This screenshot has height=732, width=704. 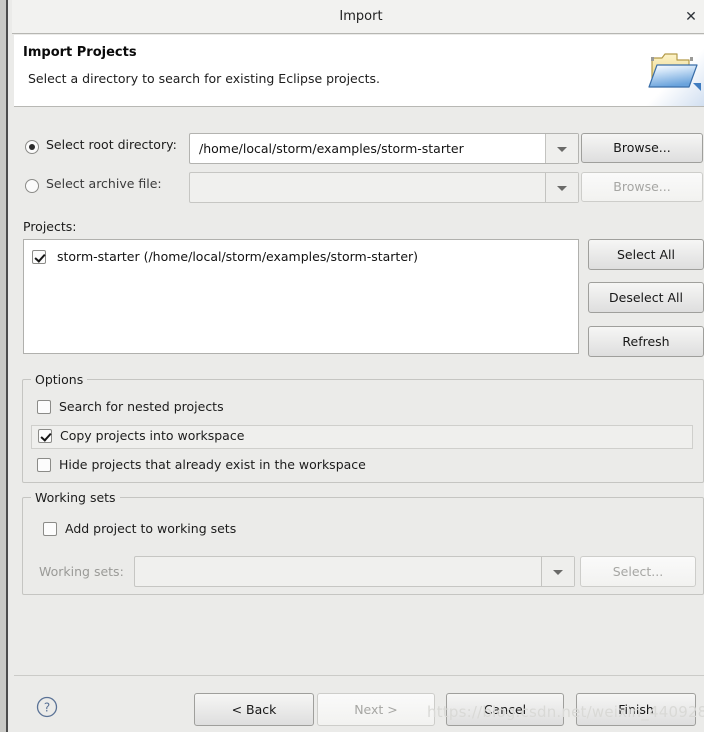 I want to click on radio-select-archive-file-label: Select archive file:, so click(x=104, y=183).